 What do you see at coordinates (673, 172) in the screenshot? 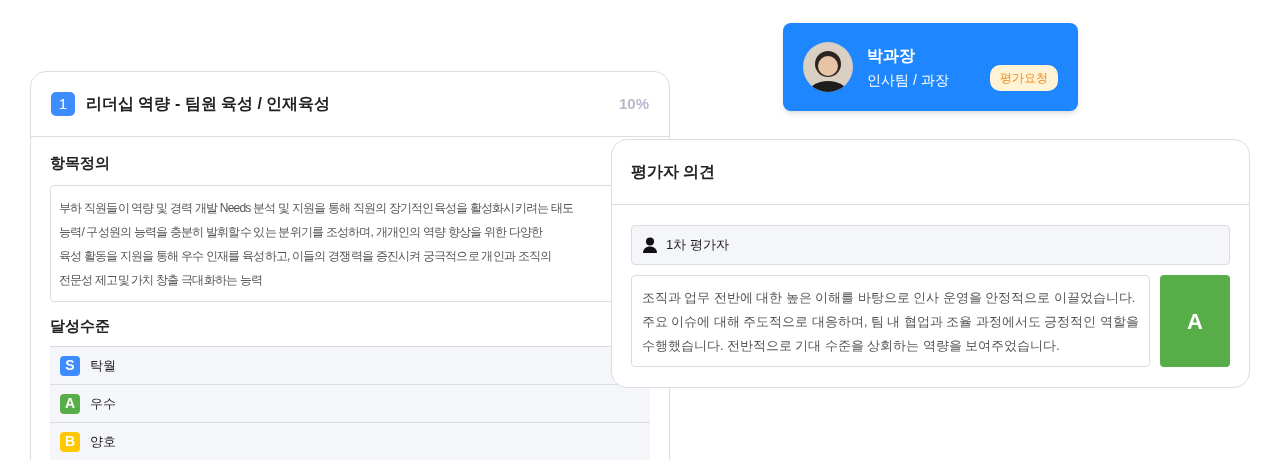
I see `opinion-title: 평가자 의견` at bounding box center [673, 172].